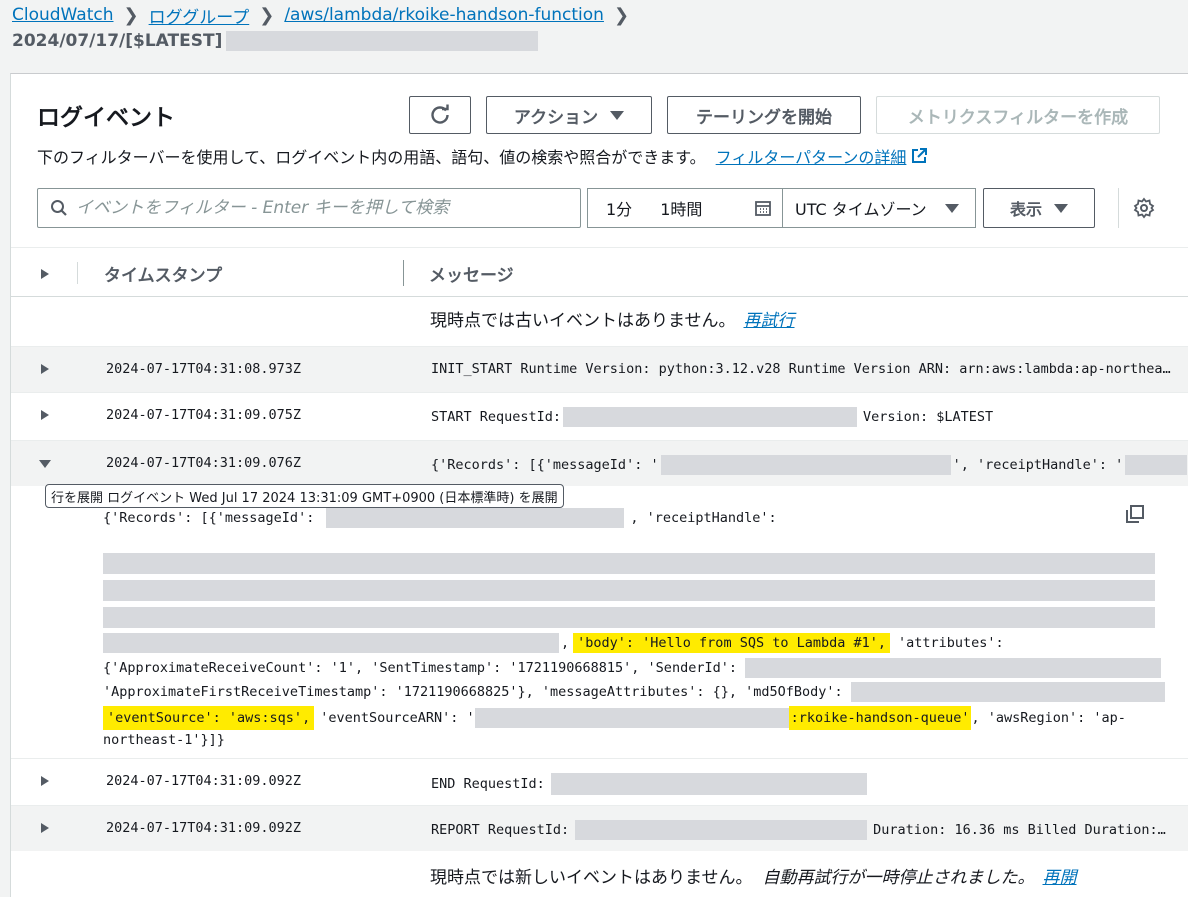  I want to click on row-message: END RequestId:, so click(649, 784).